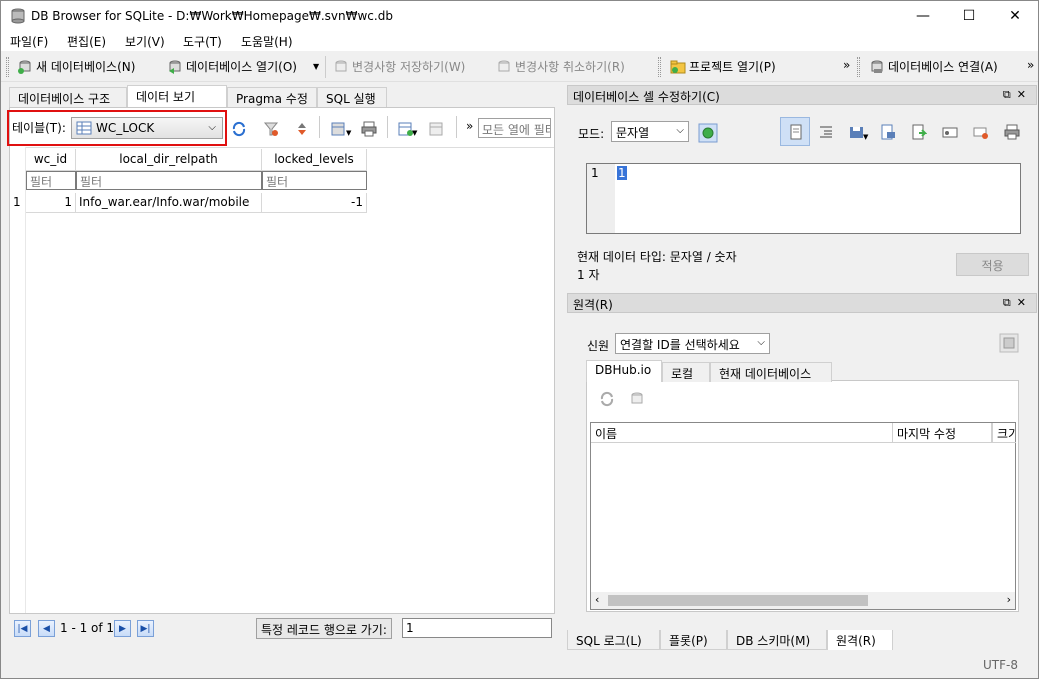 The width and height of the screenshot is (1039, 679). I want to click on filter-locked-levels-input: 필터, so click(314, 180).